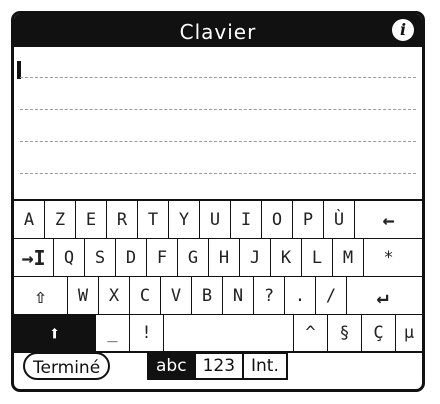 The width and height of the screenshot is (440, 404). Describe the element at coordinates (91, 219) in the screenshot. I see `key-e: E` at that location.